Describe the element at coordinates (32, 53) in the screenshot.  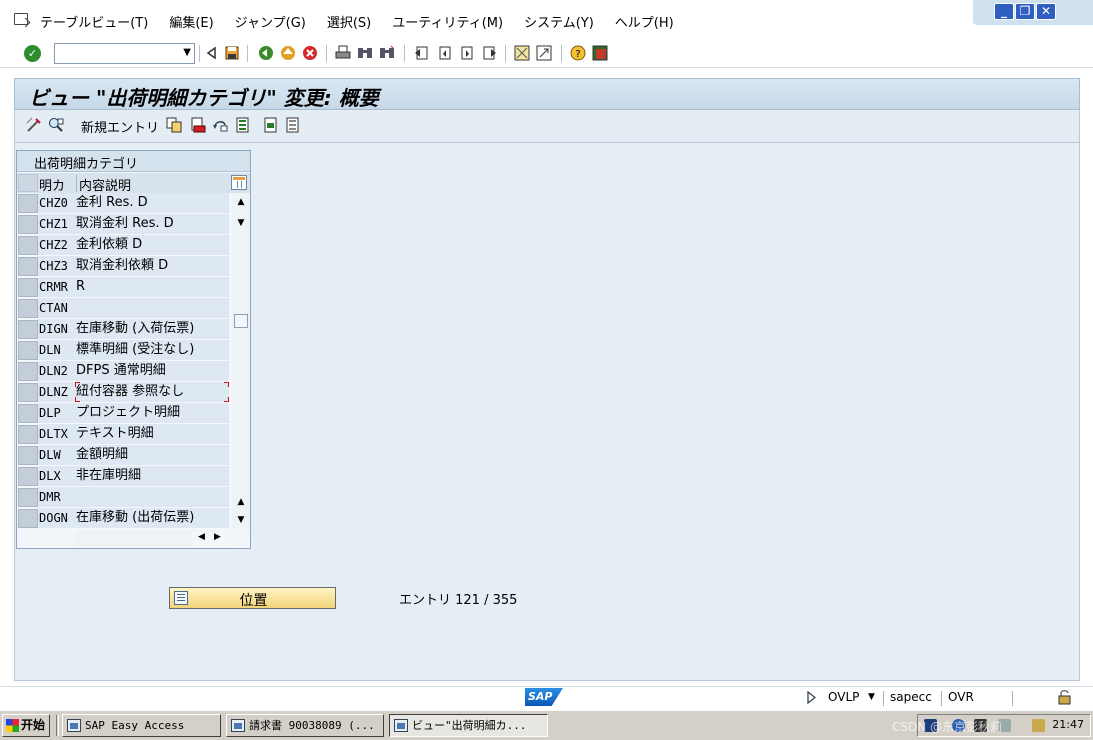
I see `enter-check-icon: ✓` at that location.